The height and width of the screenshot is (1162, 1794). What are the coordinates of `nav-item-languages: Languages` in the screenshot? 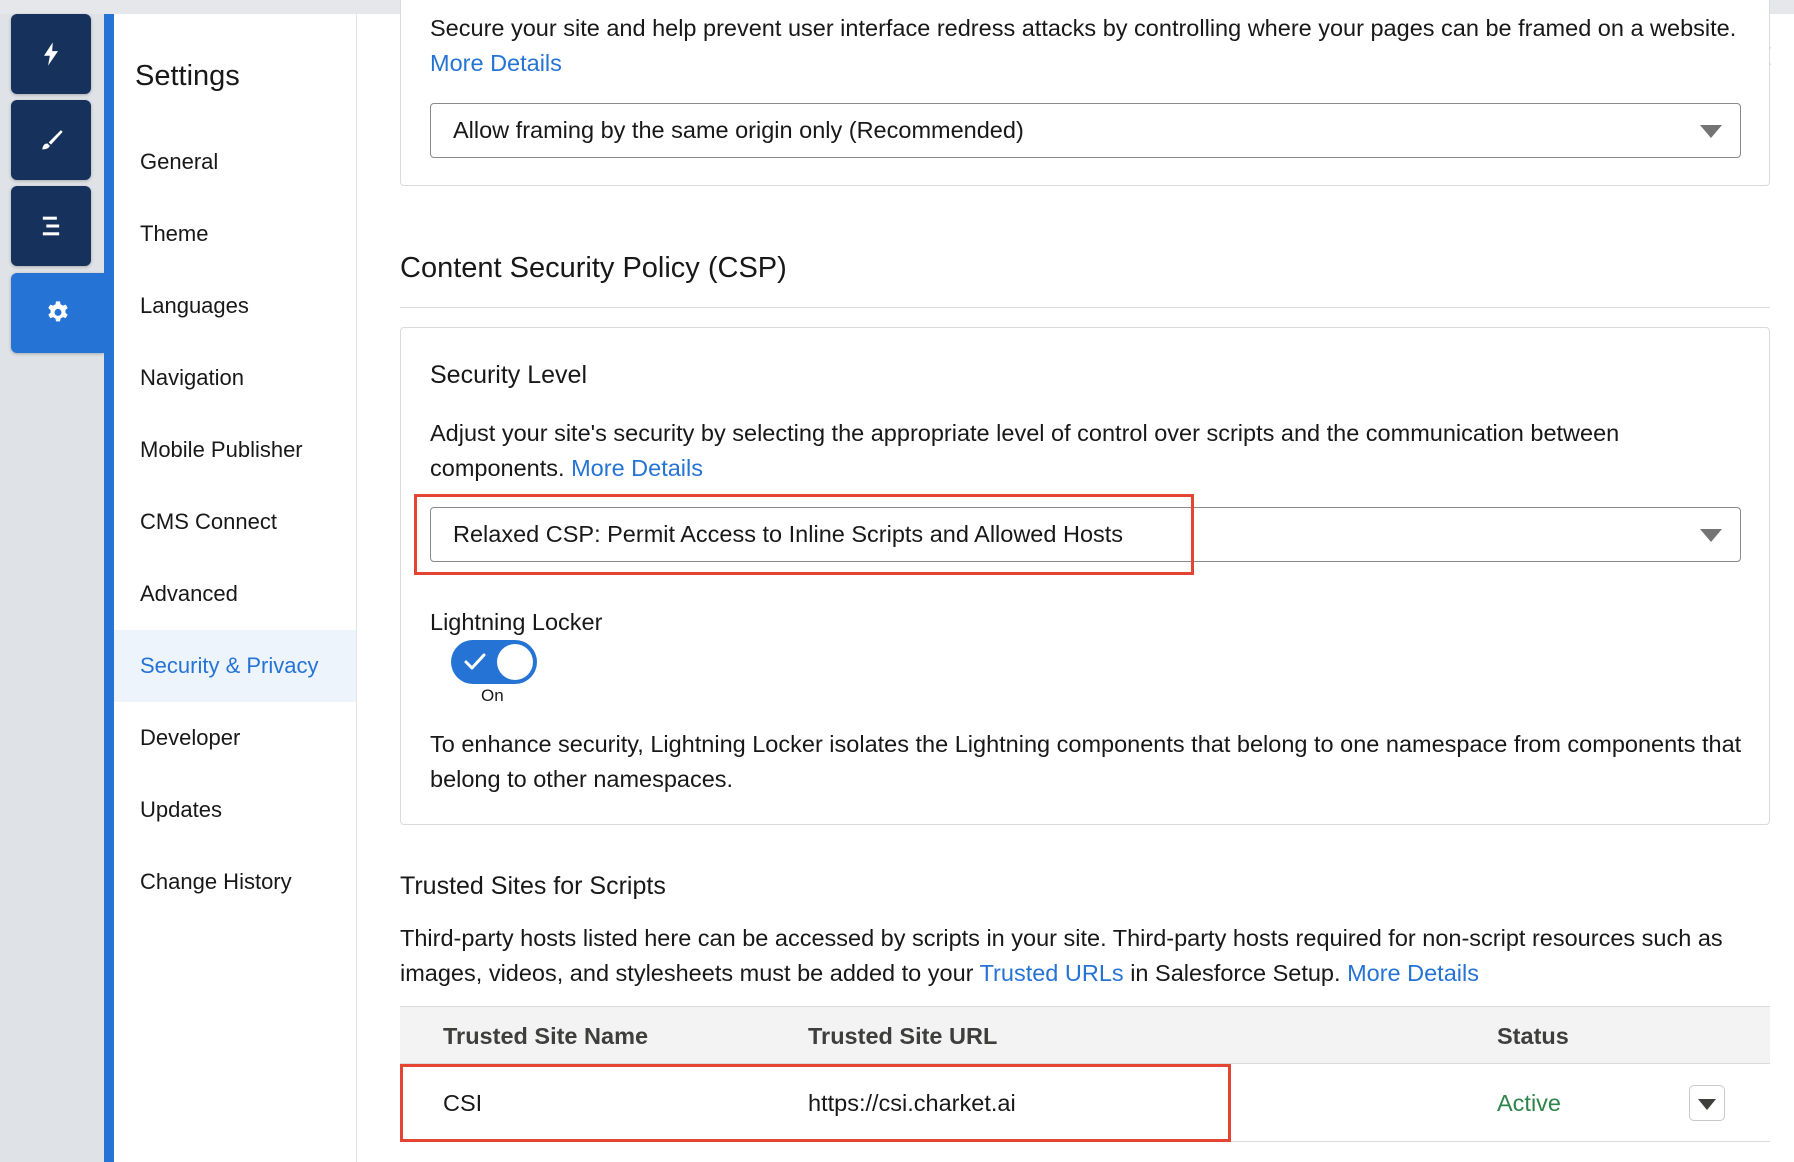 It's located at (235, 306).